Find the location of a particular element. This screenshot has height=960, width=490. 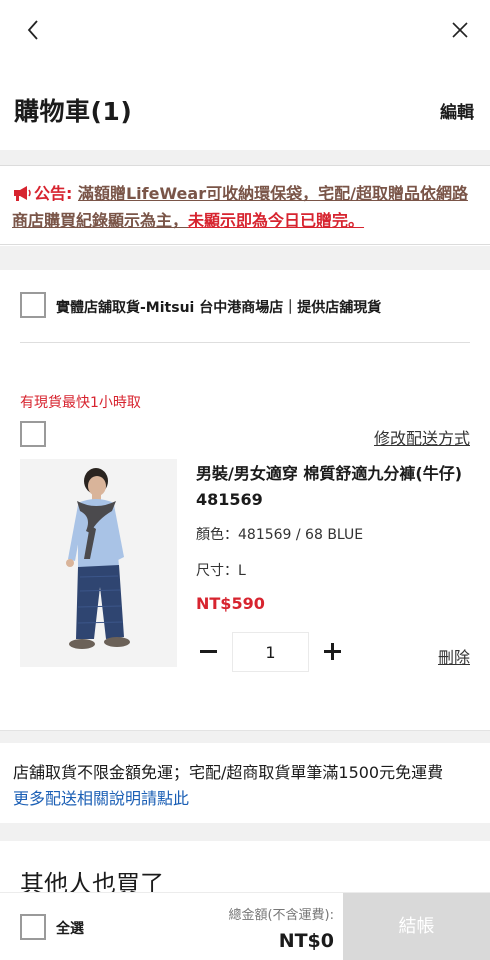

page-title: 購物車(1) is located at coordinates (73, 111).